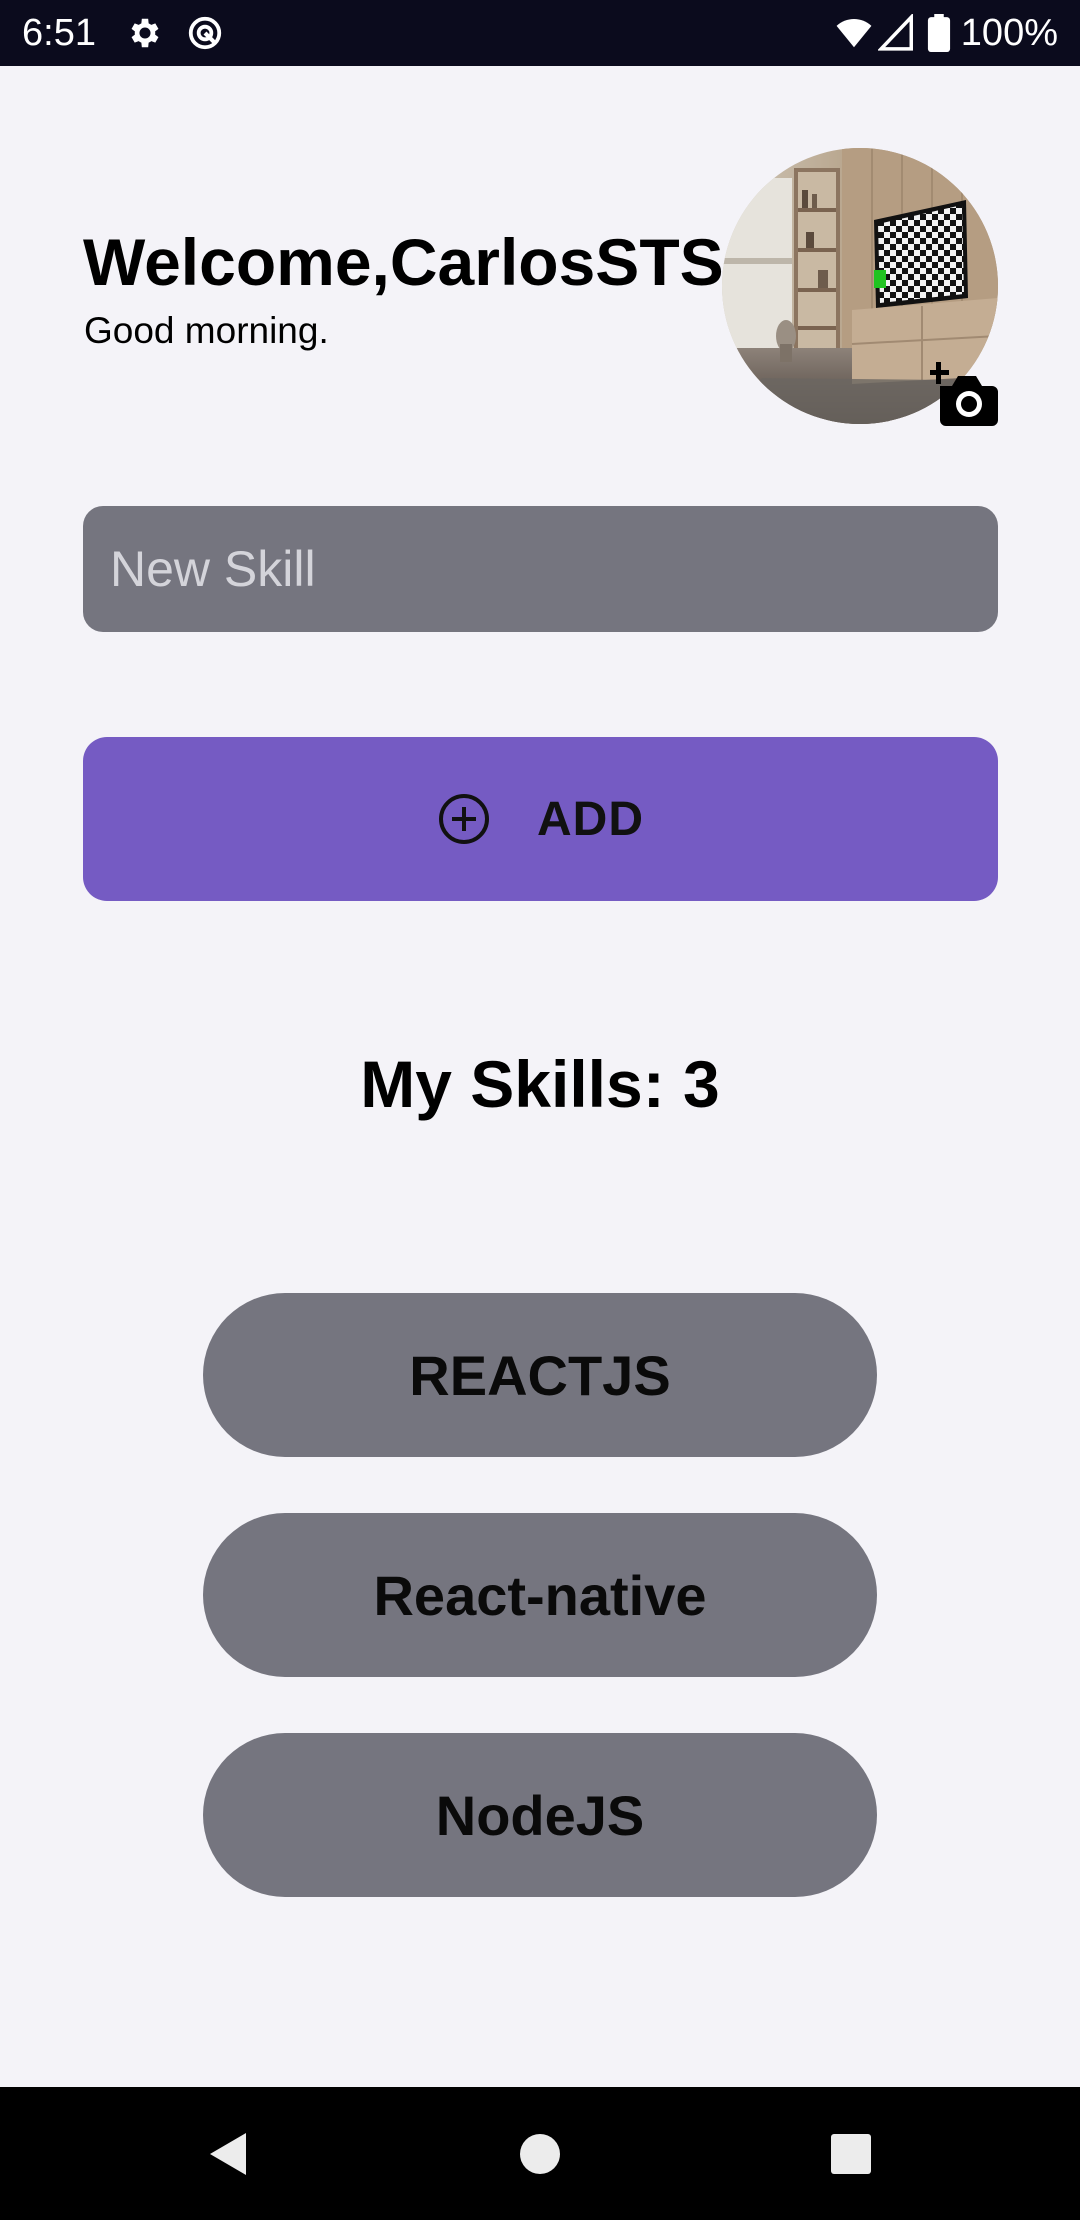  What do you see at coordinates (403, 262) in the screenshot?
I see `welcome-title: Welcome,CarlosSTS` at bounding box center [403, 262].